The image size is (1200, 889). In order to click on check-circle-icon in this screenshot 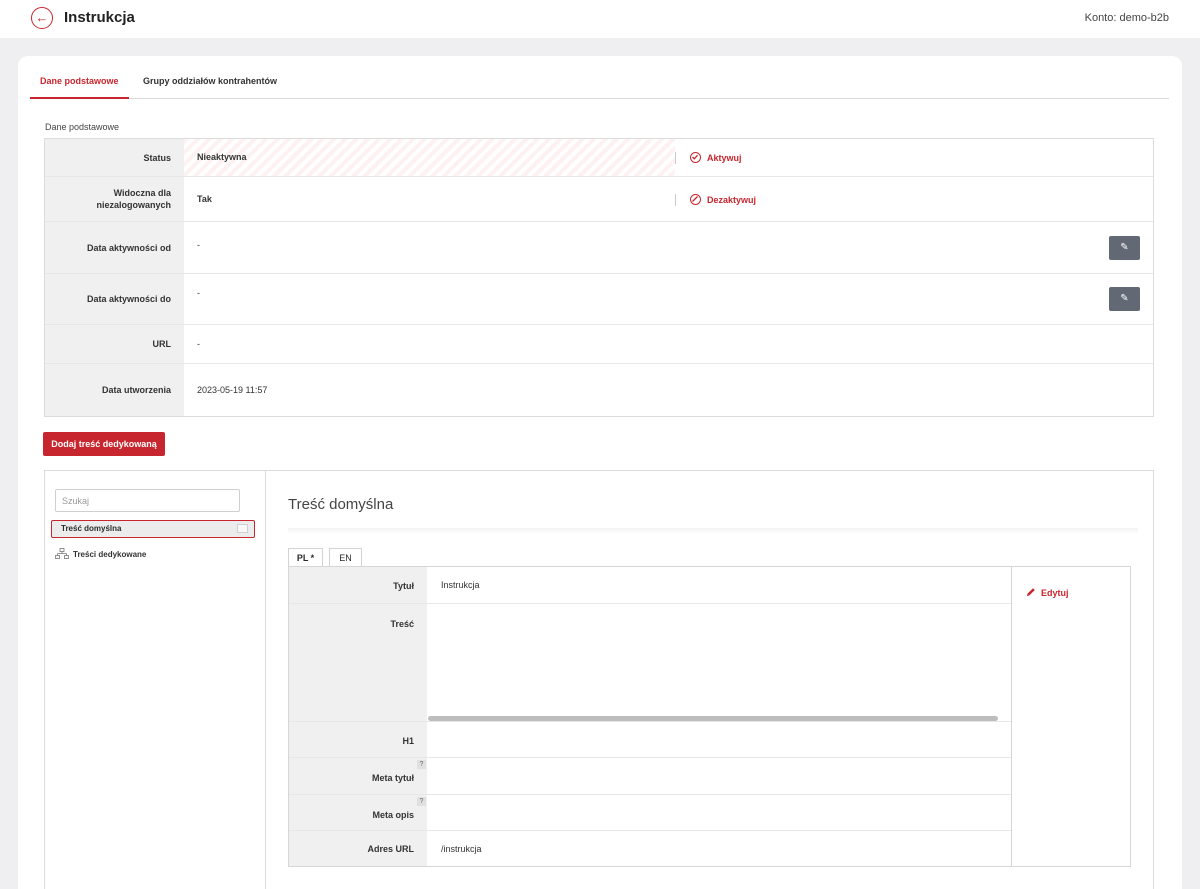, I will do `click(695, 157)`.